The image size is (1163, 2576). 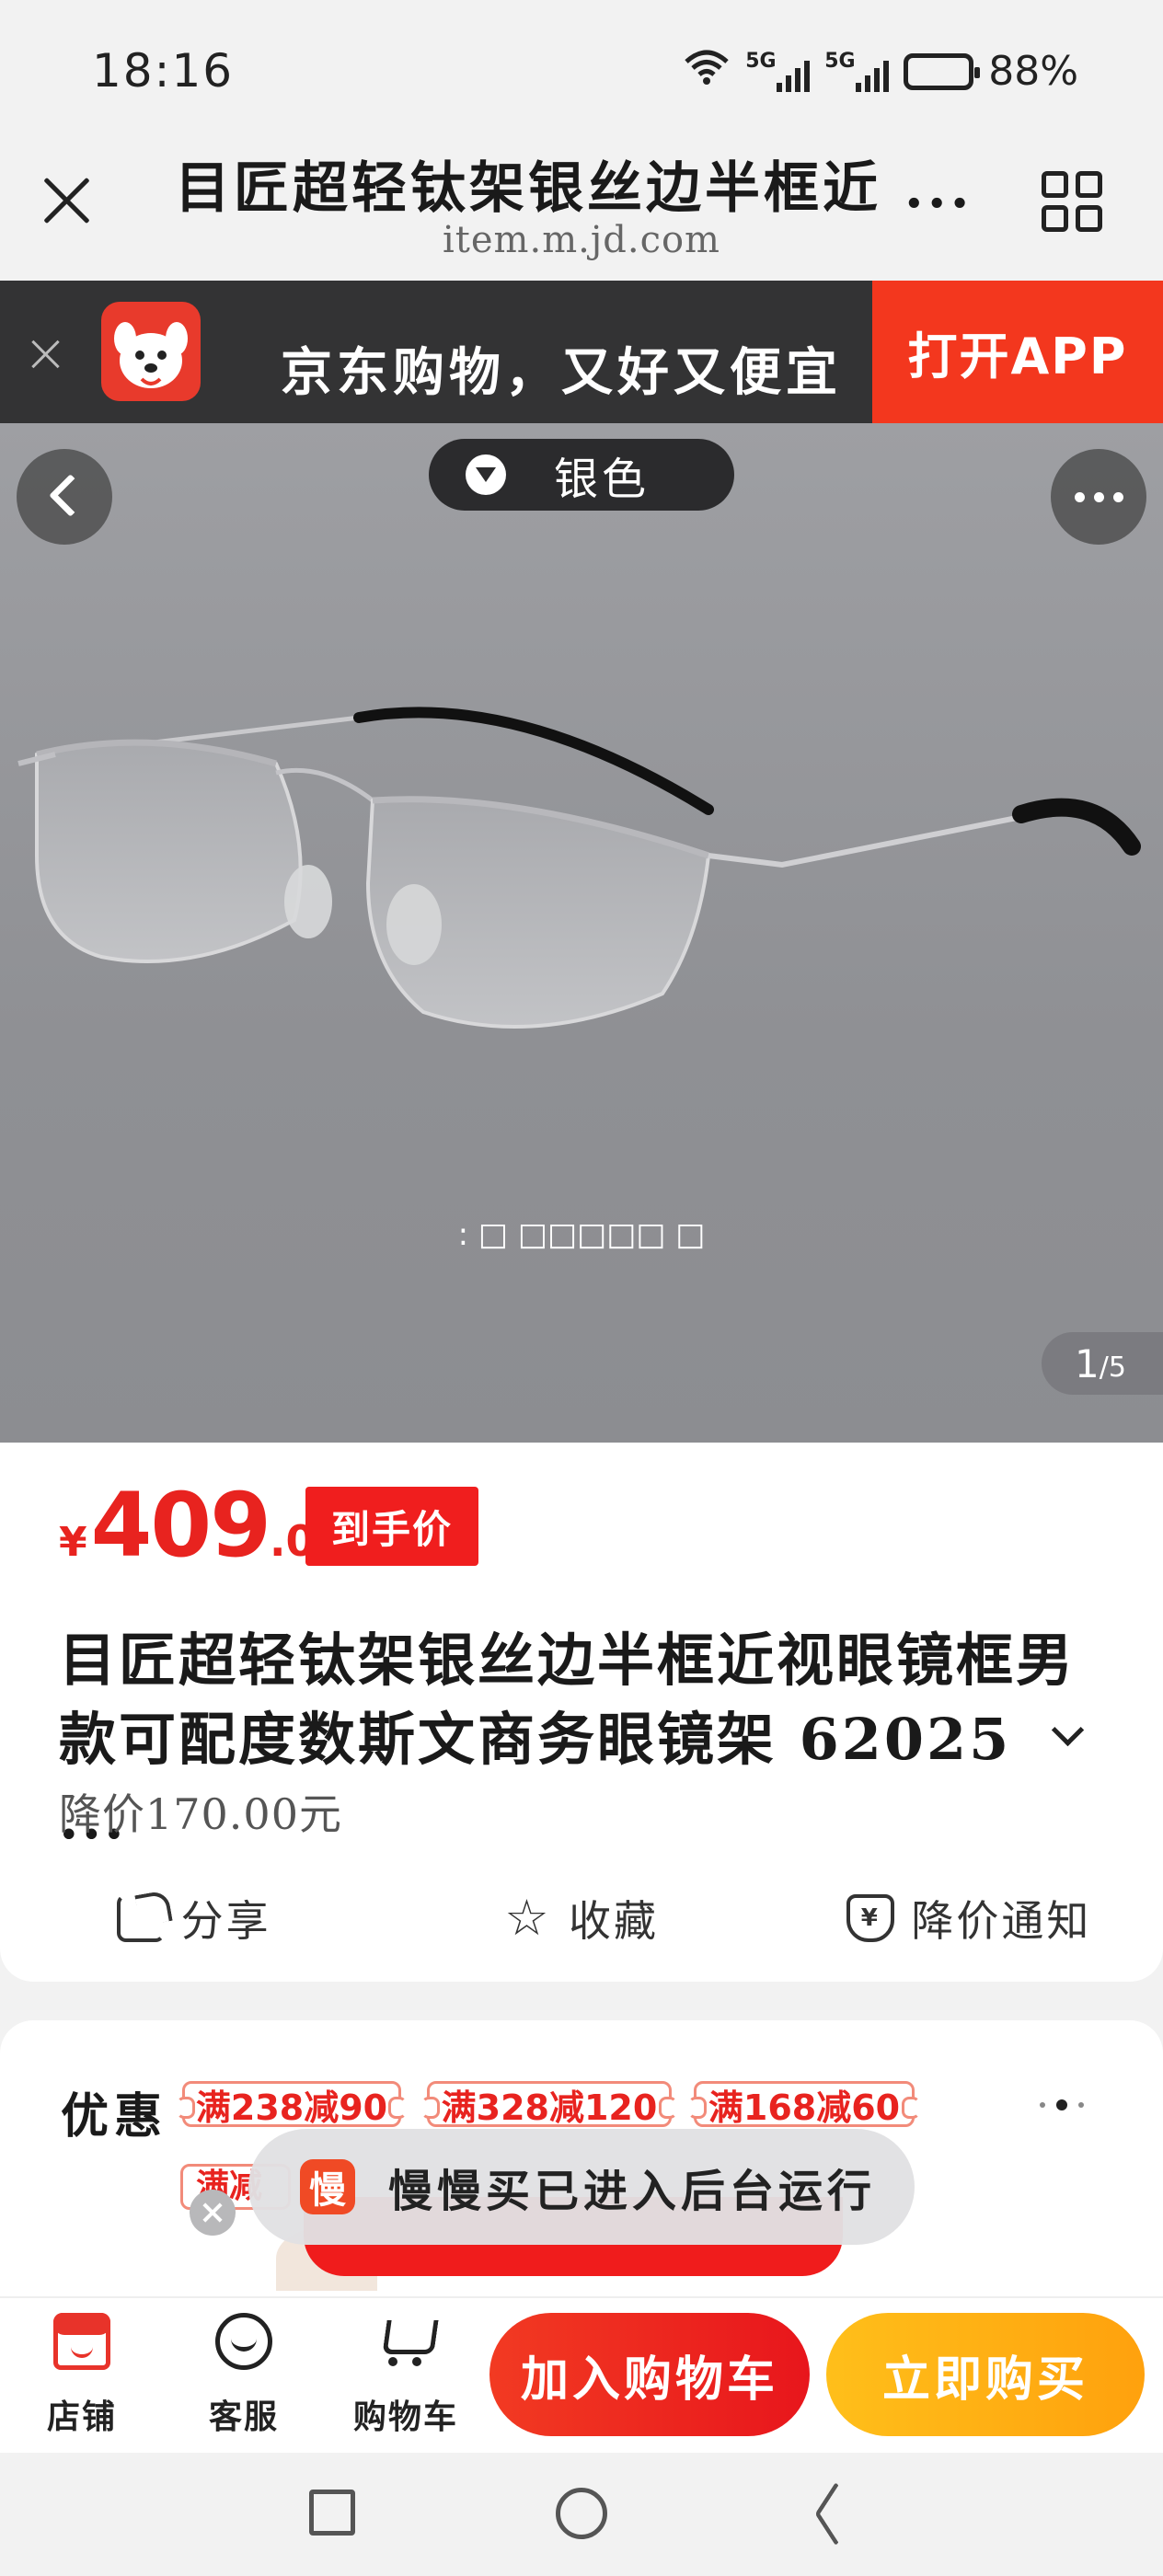 What do you see at coordinates (180, 1525) in the screenshot?
I see `price-integer: 409` at bounding box center [180, 1525].